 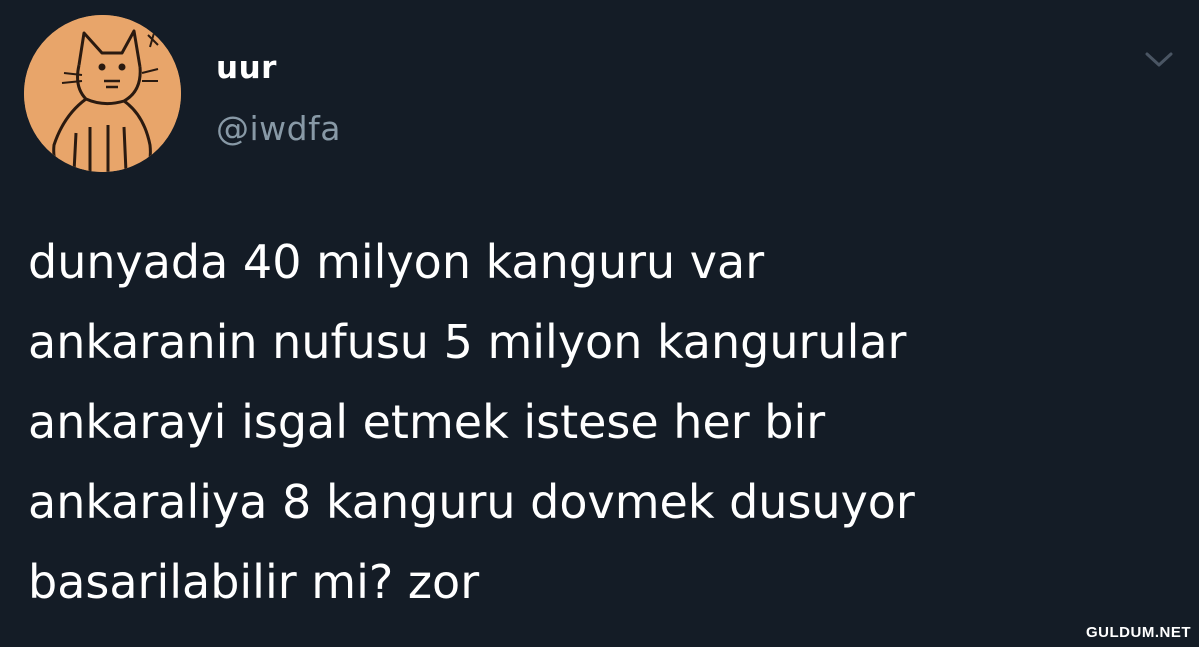 I want to click on chevron-down-icon, so click(x=1159, y=60).